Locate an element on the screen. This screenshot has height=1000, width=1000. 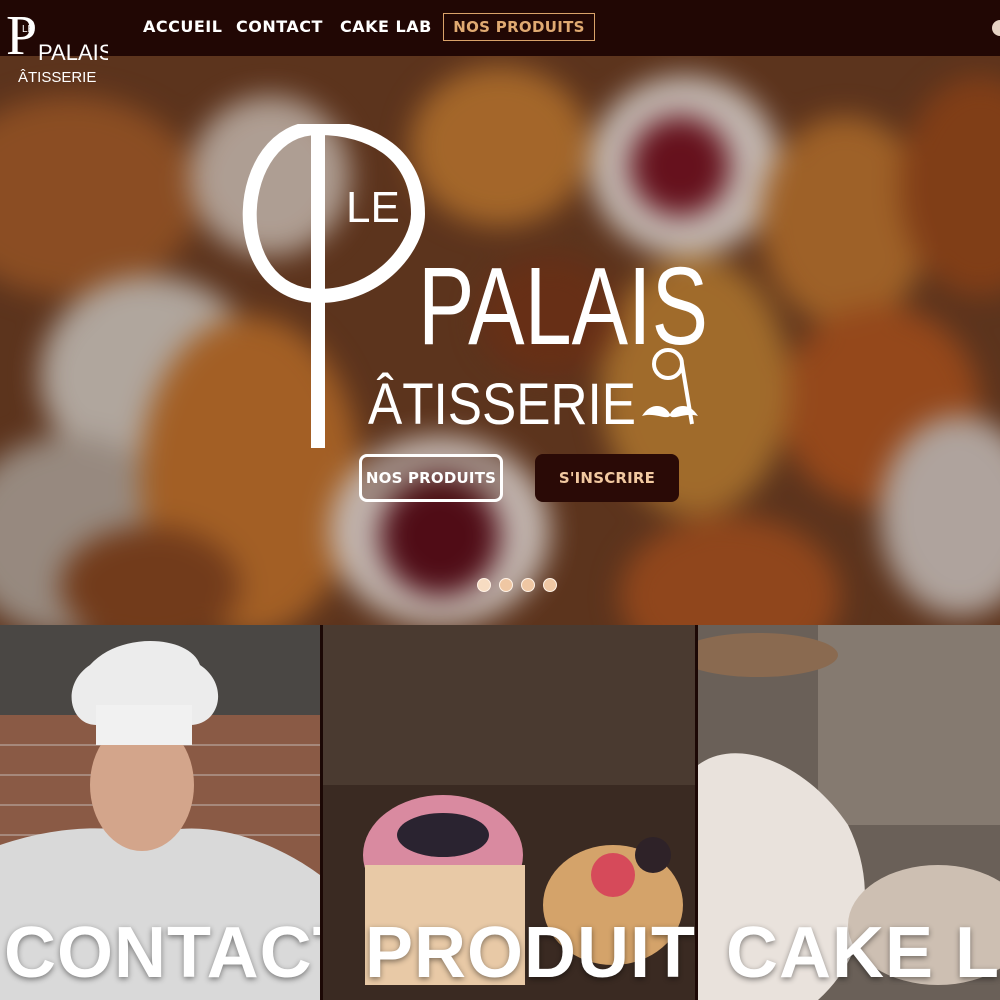
panel-cake-lab: CAKE LAB is located at coordinates (849, 812).